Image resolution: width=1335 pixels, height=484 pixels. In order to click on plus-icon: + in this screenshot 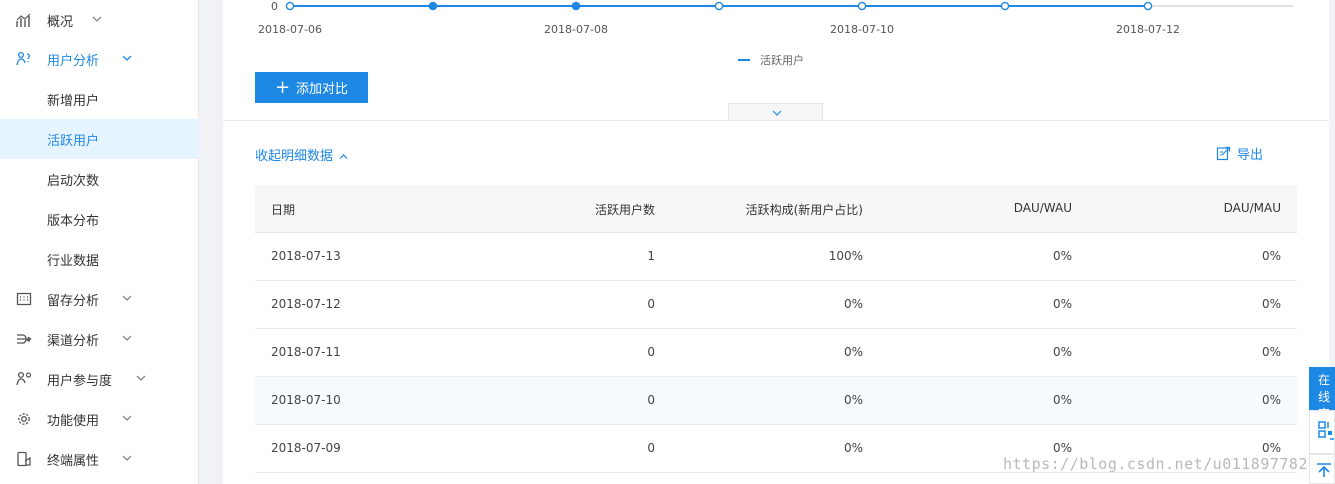, I will do `click(282, 87)`.